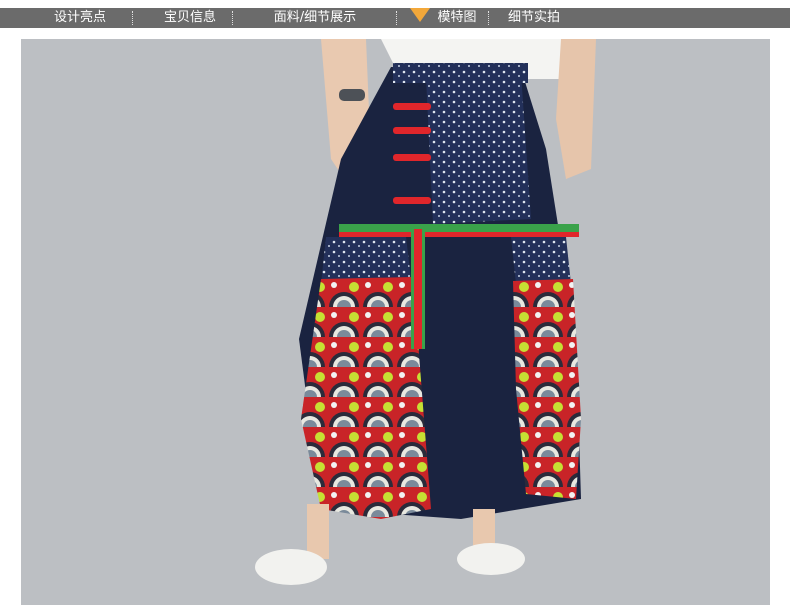 The height and width of the screenshot is (609, 790). I want to click on triangle-down-icon, so click(420, 15).